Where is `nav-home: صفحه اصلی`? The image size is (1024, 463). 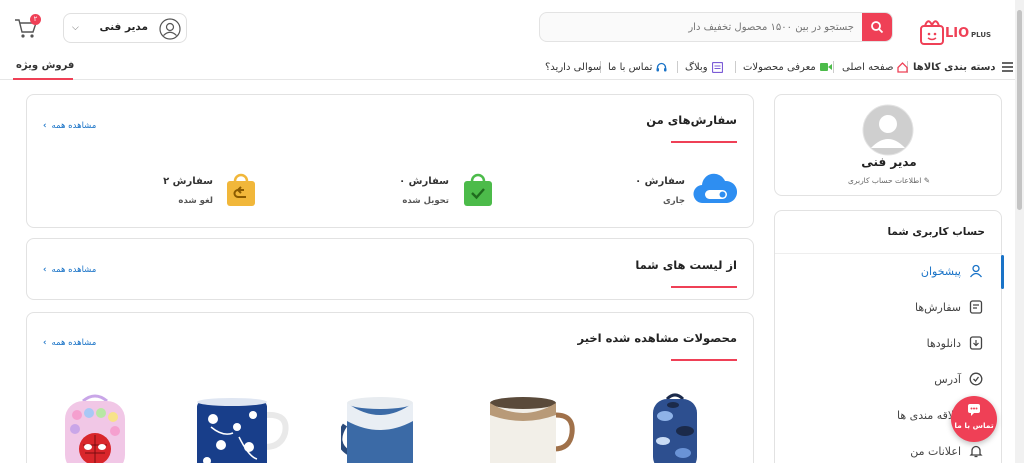
nav-home: صفحه اصلی is located at coordinates (875, 67).